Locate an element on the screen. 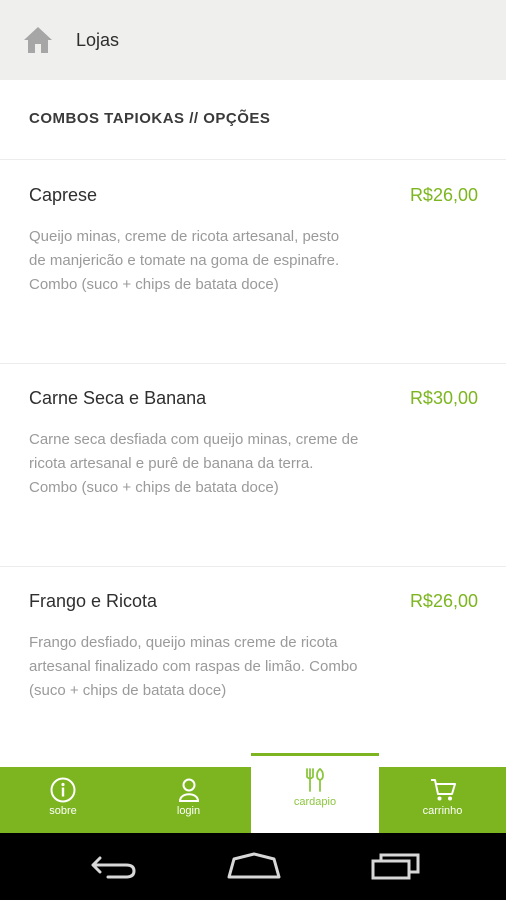  tab-label: login is located at coordinates (188, 811).